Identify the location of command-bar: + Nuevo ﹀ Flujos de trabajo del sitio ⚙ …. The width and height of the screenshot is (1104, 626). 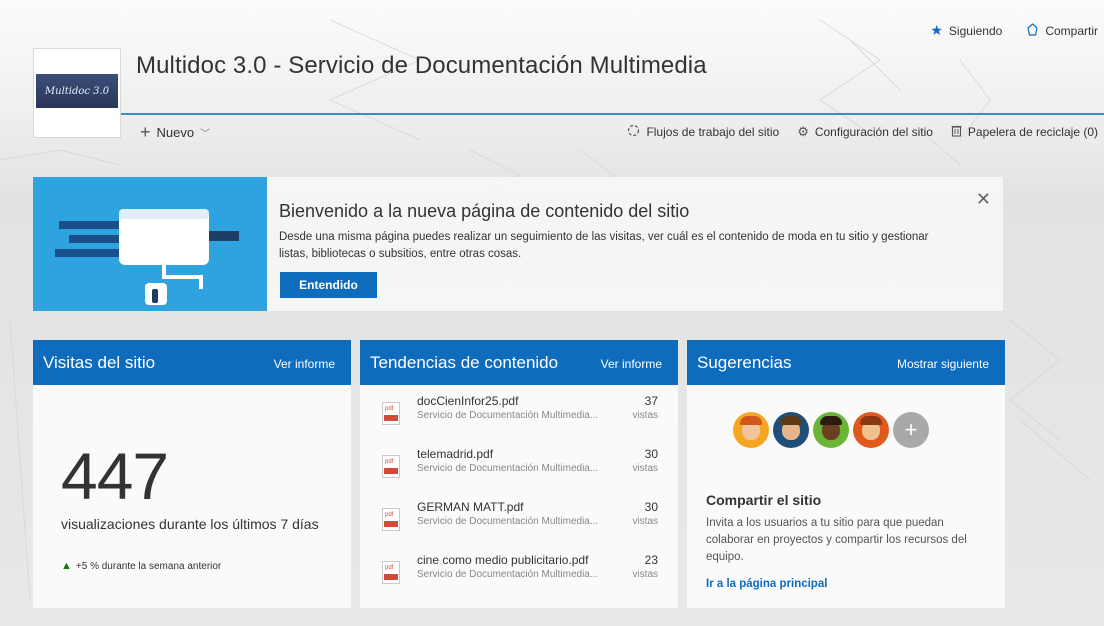
(552, 132).